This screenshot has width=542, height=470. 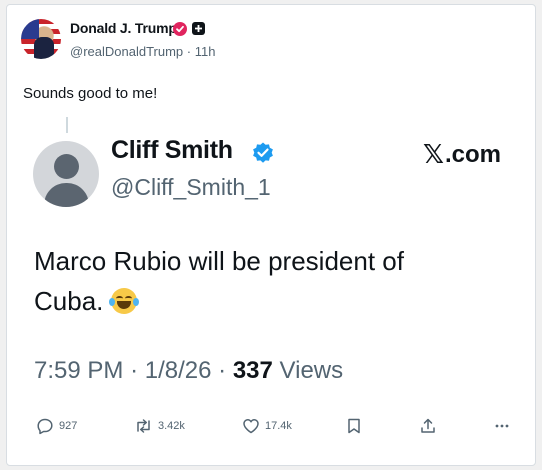 What do you see at coordinates (56, 426) in the screenshot?
I see `reply-button: 927` at bounding box center [56, 426].